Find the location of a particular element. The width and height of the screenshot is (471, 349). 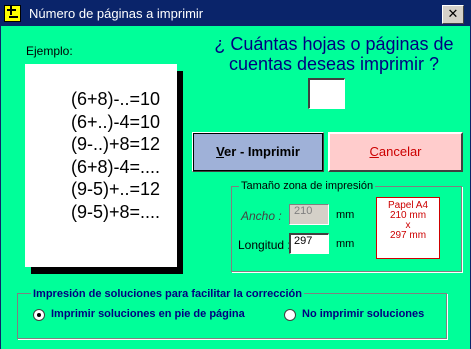

example-line: (9-..)+8=12 is located at coordinates (116, 144).